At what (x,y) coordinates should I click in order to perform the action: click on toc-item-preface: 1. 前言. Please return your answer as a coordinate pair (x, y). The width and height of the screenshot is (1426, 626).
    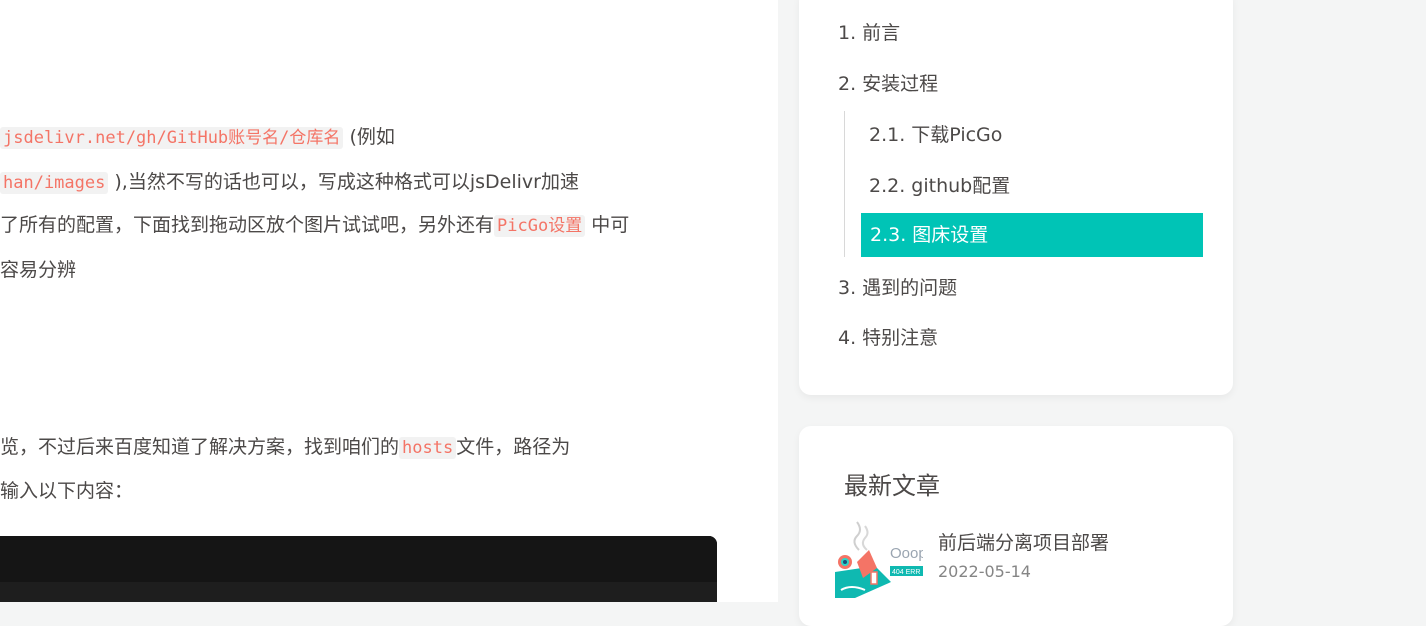
    Looking at the image, I should click on (869, 33).